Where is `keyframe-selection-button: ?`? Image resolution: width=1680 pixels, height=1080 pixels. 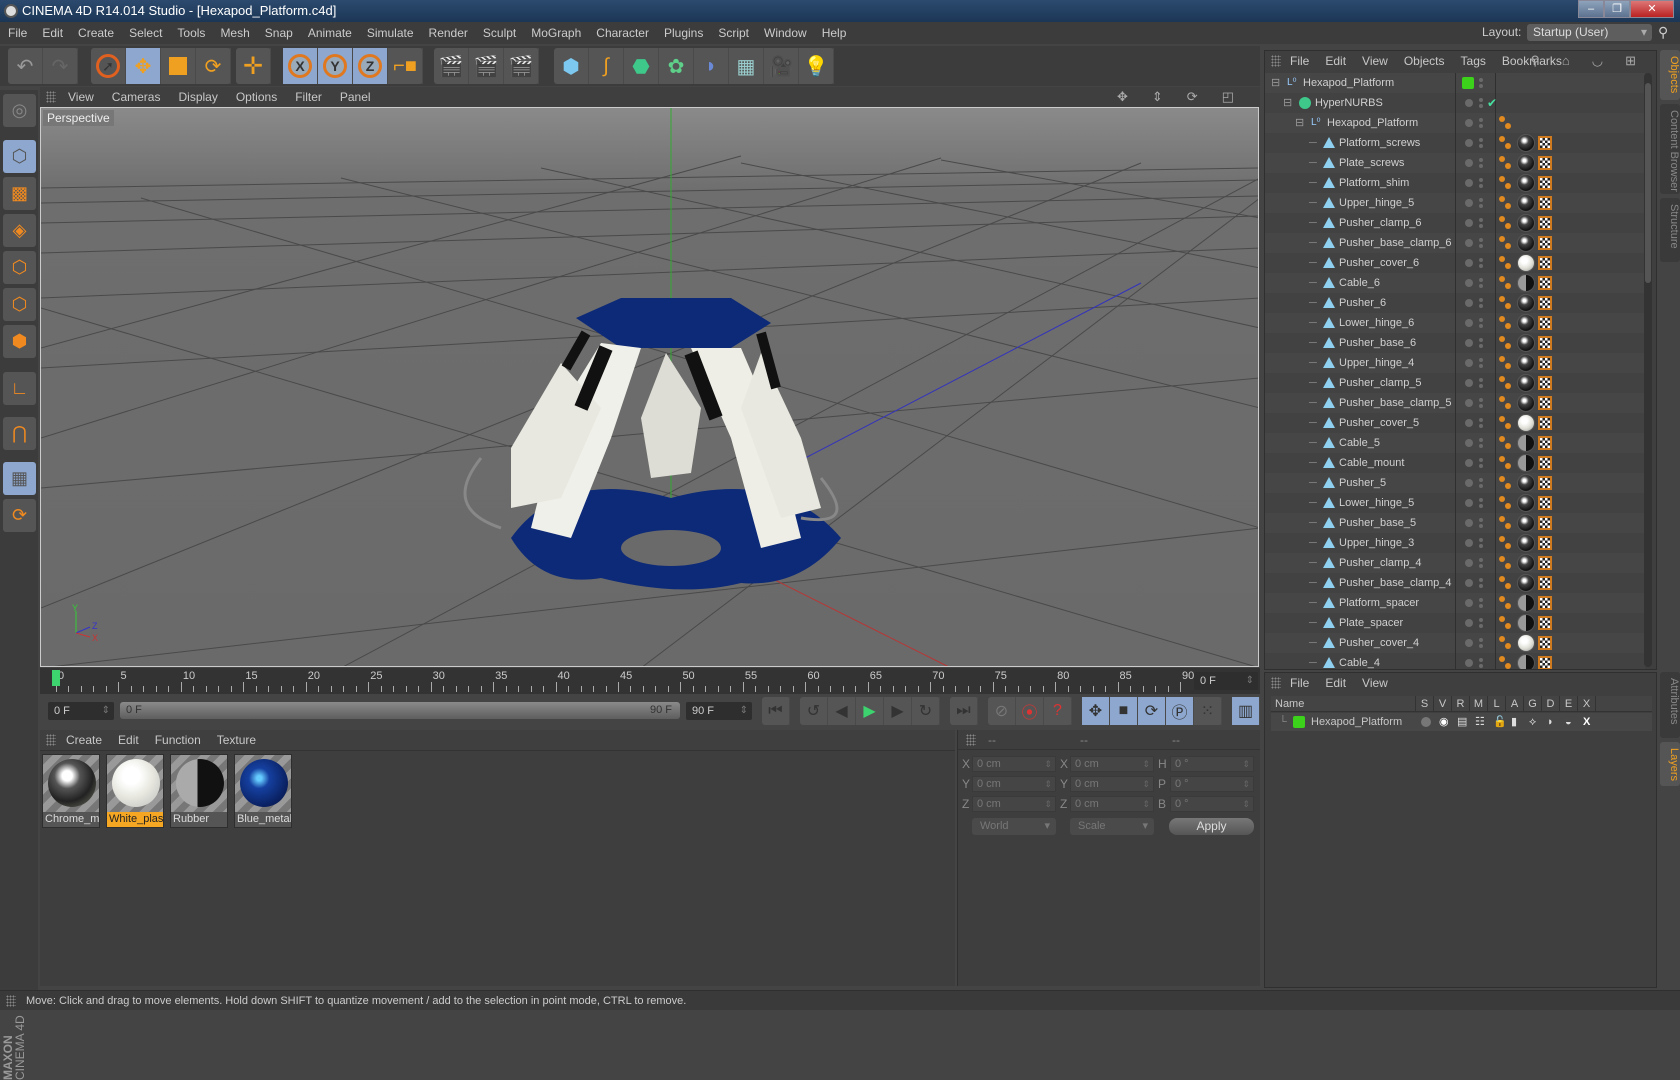
keyframe-selection-button: ? is located at coordinates (1058, 711).